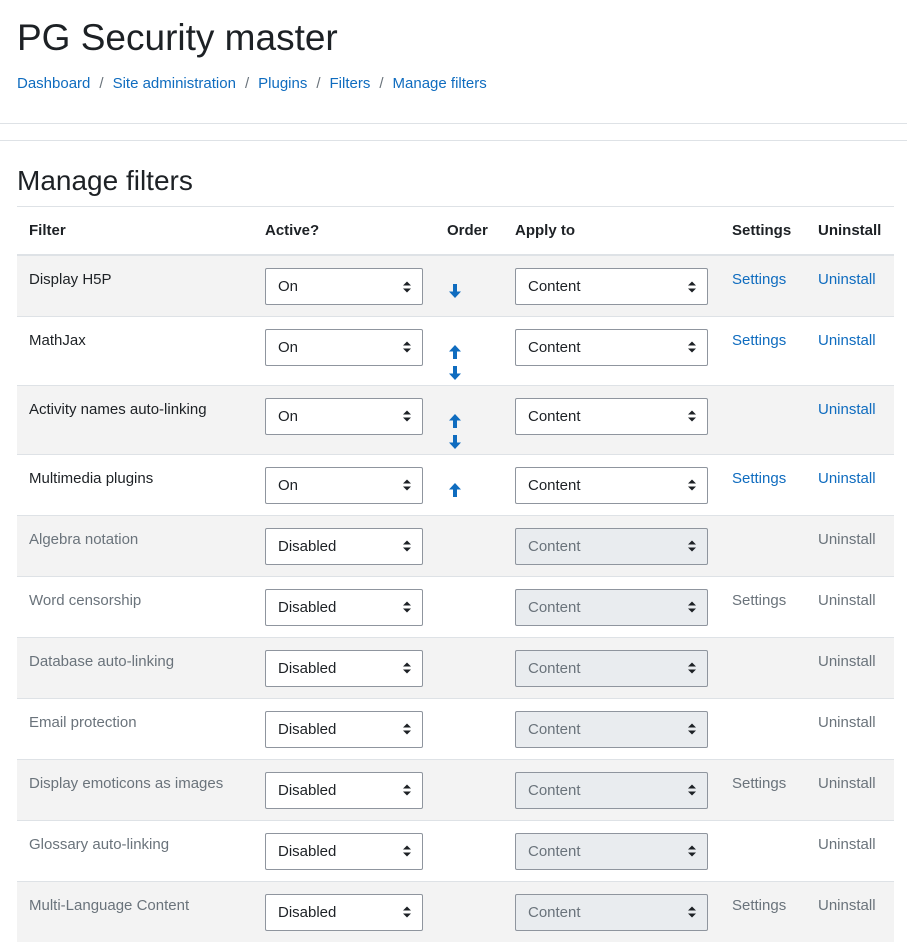 This screenshot has height=942, width=907. Describe the element at coordinates (469, 231) in the screenshot. I see `column-header-order: Order` at that location.